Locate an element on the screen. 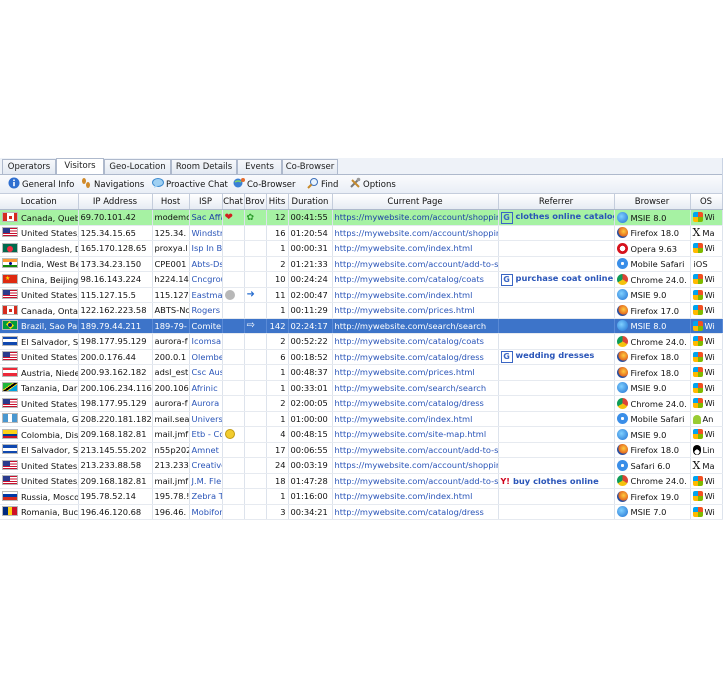  tab-co-browser: Co-Browser is located at coordinates (310, 166).